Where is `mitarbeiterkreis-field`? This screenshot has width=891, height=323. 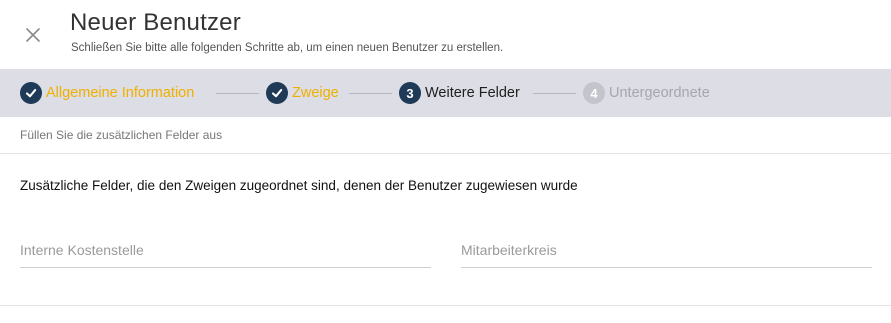
mitarbeiterkreis-field is located at coordinates (666, 252).